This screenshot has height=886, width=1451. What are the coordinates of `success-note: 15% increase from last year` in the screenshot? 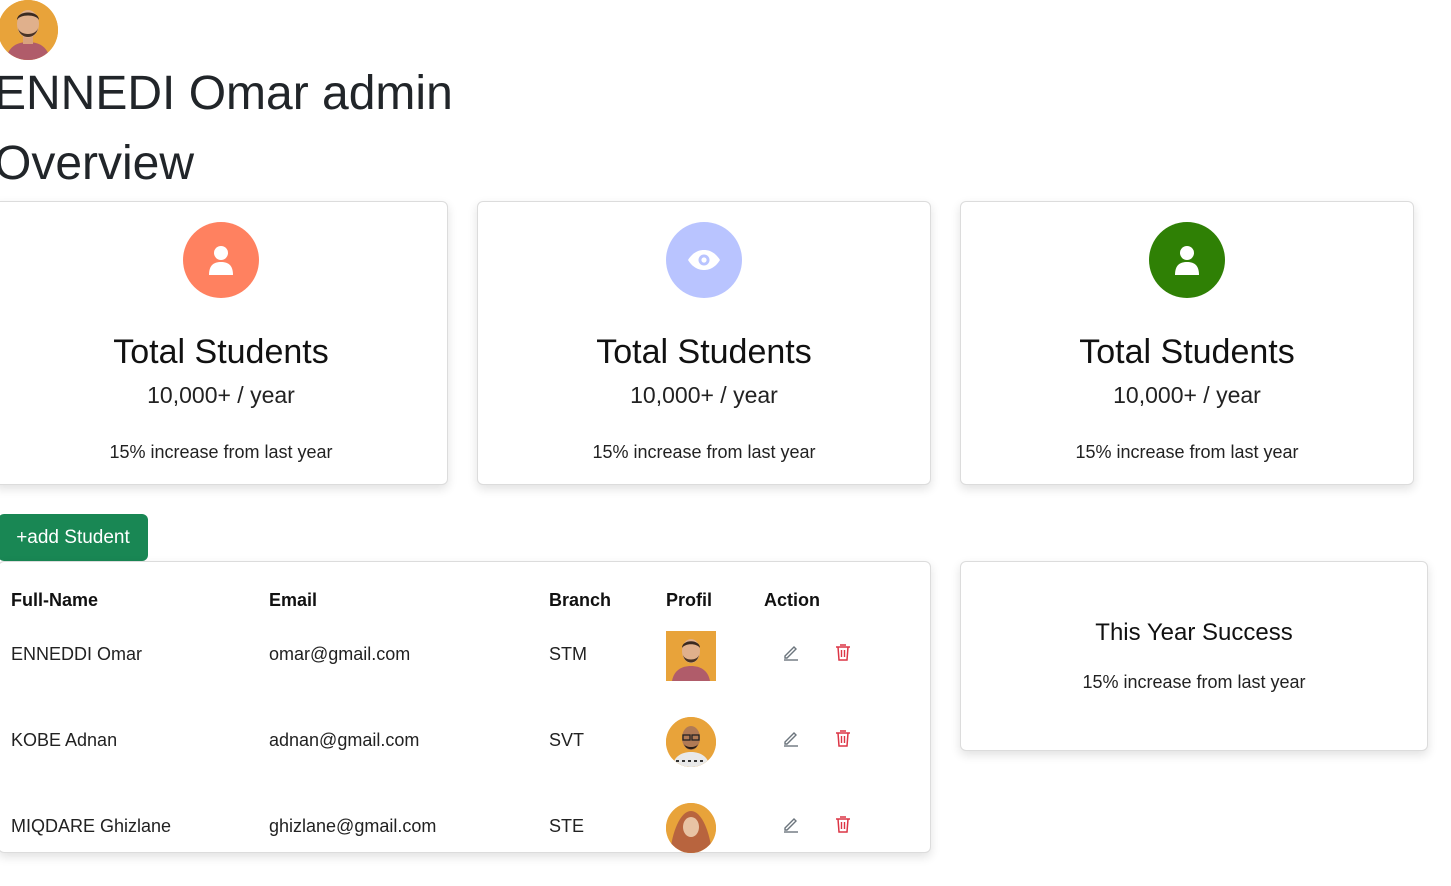 It's located at (1194, 682).